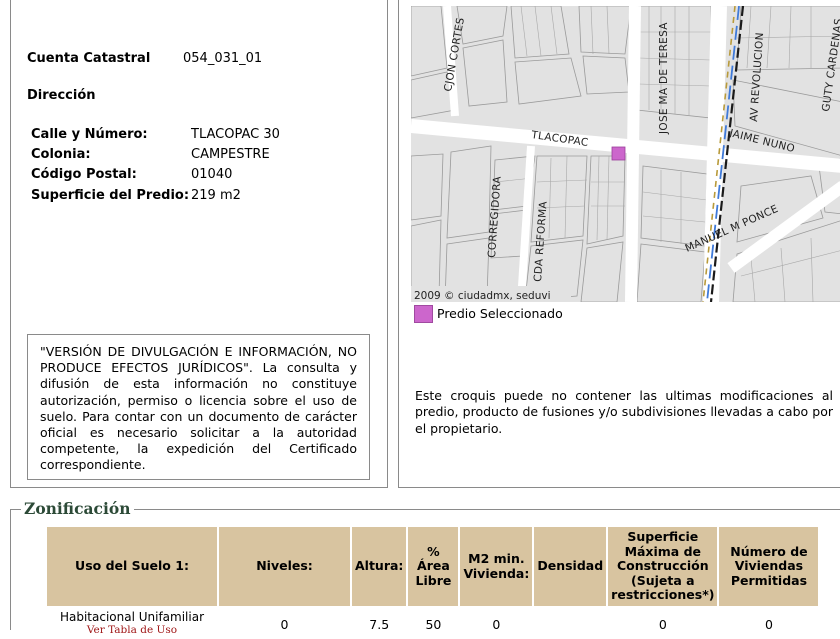 The width and height of the screenshot is (840, 639). What do you see at coordinates (110, 195) in the screenshot?
I see `superficie-label: Superficie del Predio:` at bounding box center [110, 195].